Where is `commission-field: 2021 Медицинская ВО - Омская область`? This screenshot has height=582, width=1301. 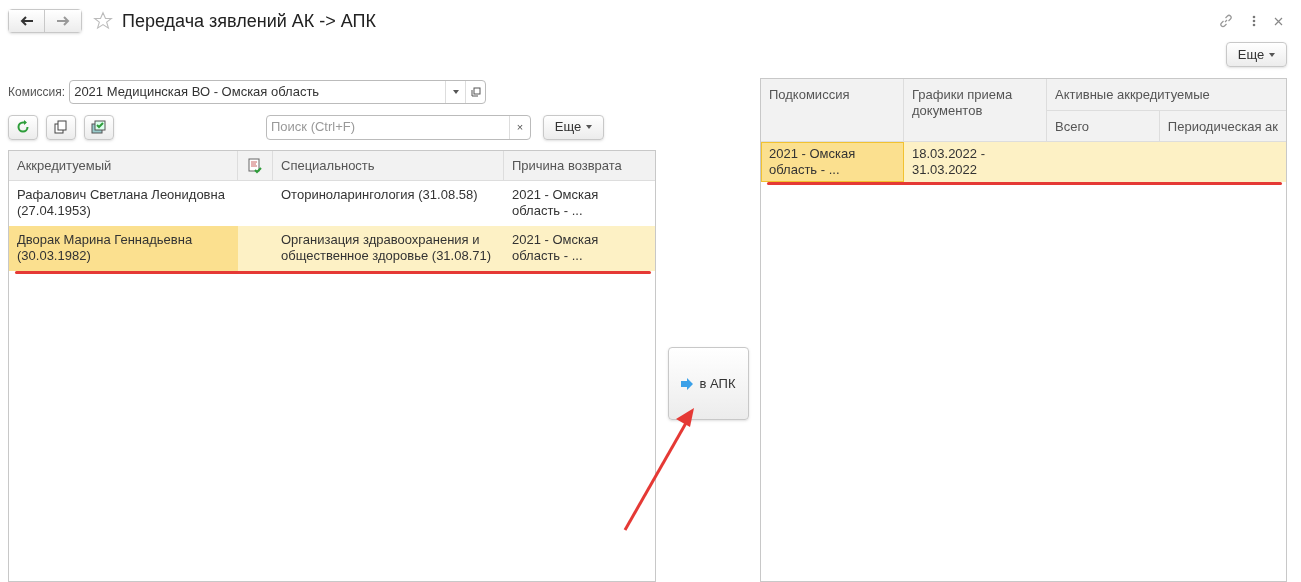 commission-field: 2021 Медицинская ВО - Омская область is located at coordinates (278, 92).